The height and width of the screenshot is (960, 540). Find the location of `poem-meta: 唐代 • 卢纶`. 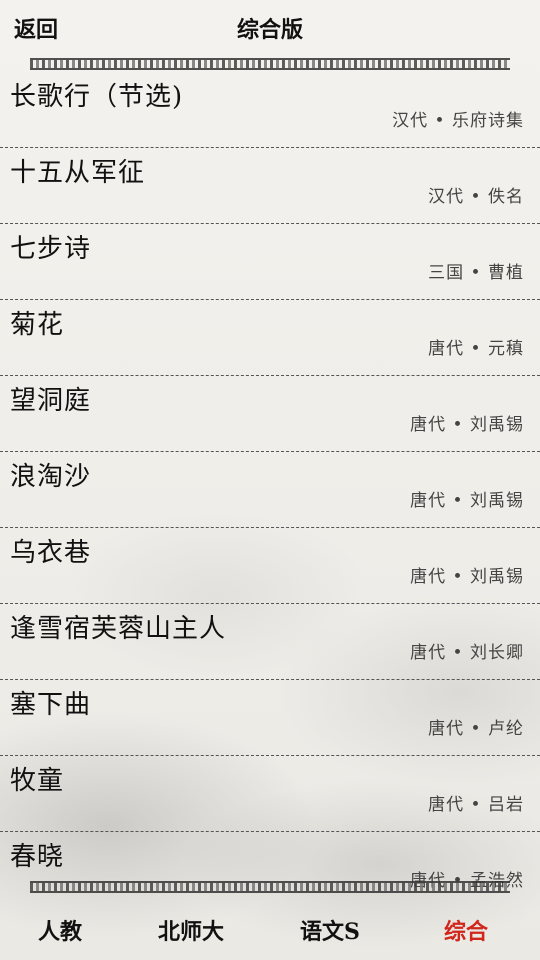

poem-meta: 唐代 • 卢纶 is located at coordinates (476, 729).